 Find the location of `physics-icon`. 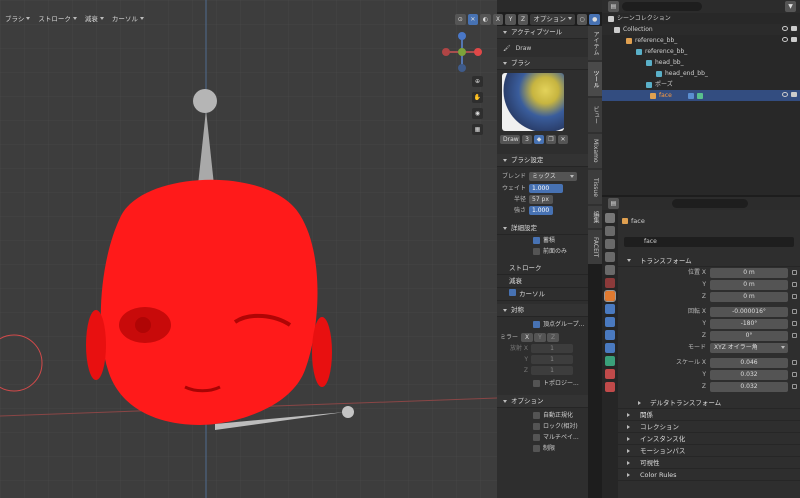

physics-icon is located at coordinates (610, 335).